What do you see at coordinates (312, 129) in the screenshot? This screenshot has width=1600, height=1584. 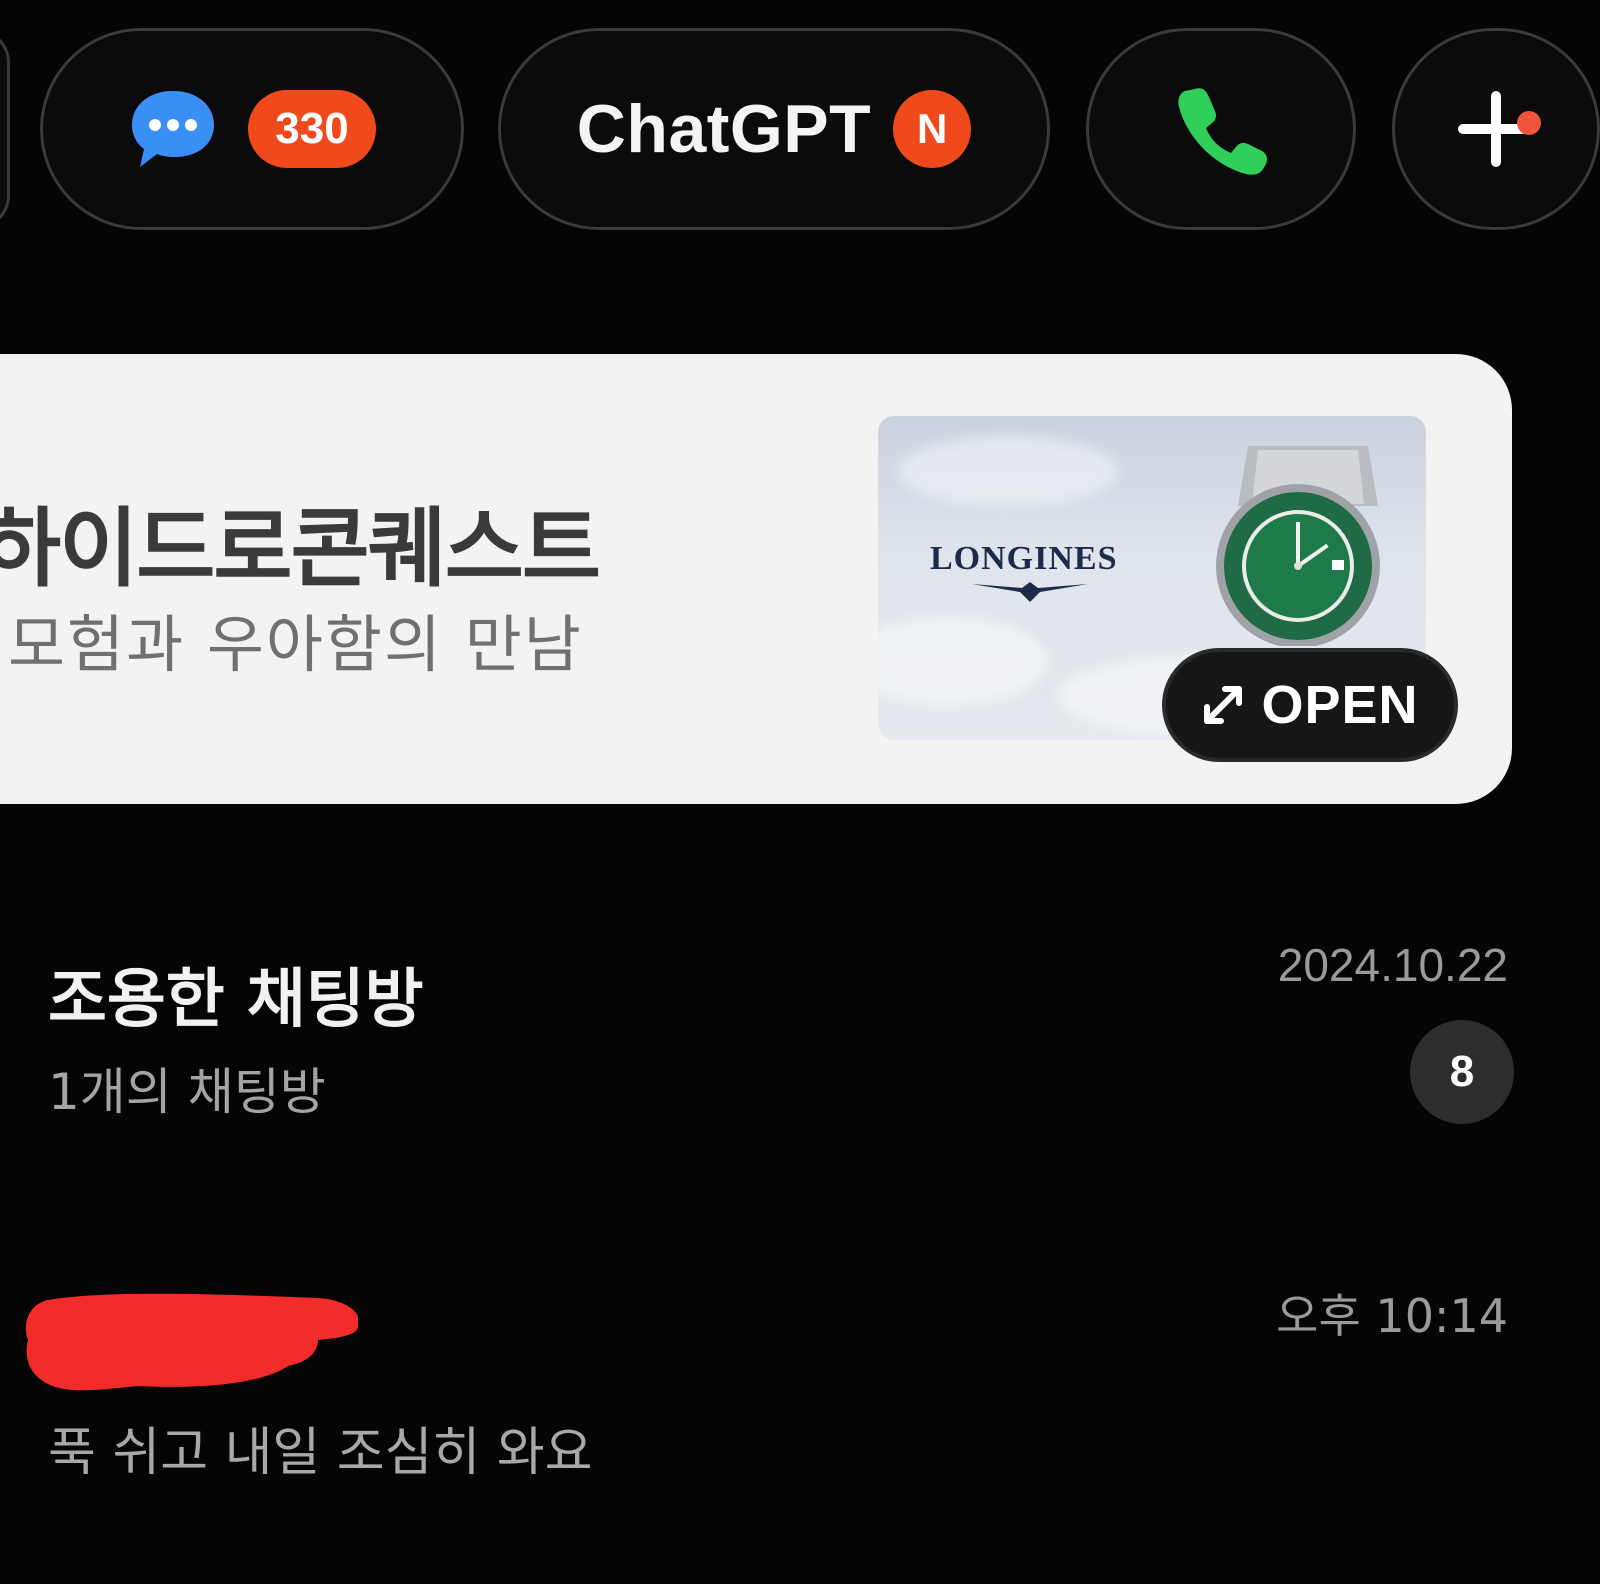 I see `unread-count-badge: 330` at bounding box center [312, 129].